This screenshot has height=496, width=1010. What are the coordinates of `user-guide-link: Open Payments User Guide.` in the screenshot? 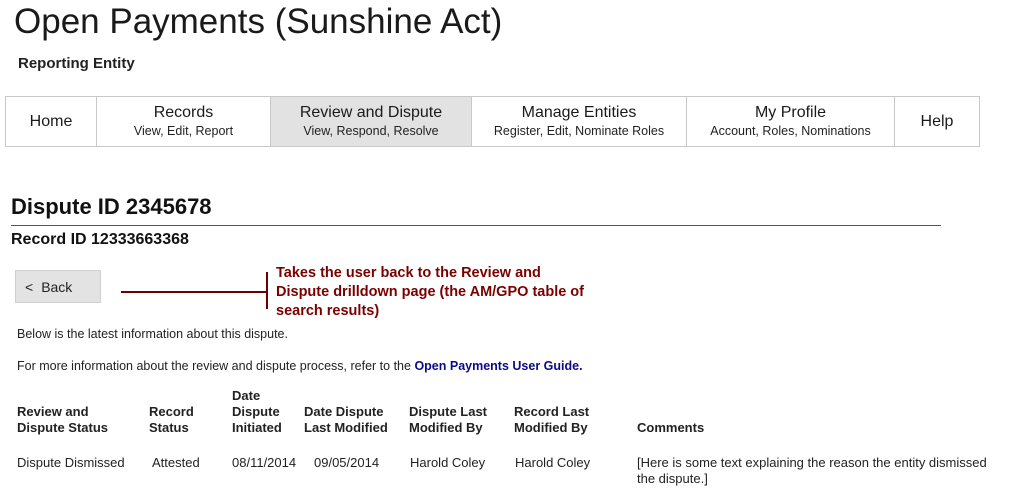 It's located at (498, 366).